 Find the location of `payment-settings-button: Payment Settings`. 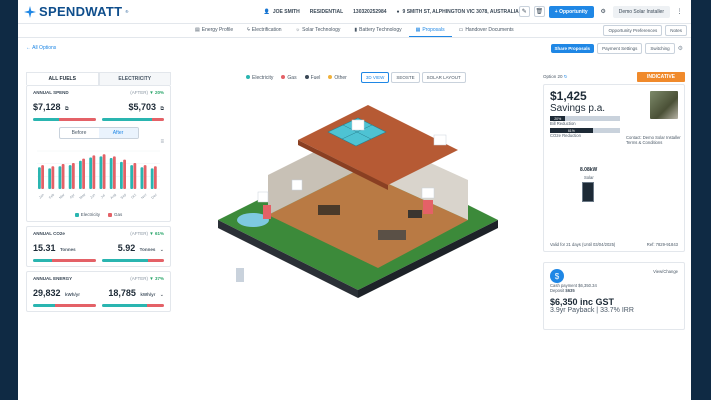

payment-settings-button: Payment Settings is located at coordinates (620, 48).